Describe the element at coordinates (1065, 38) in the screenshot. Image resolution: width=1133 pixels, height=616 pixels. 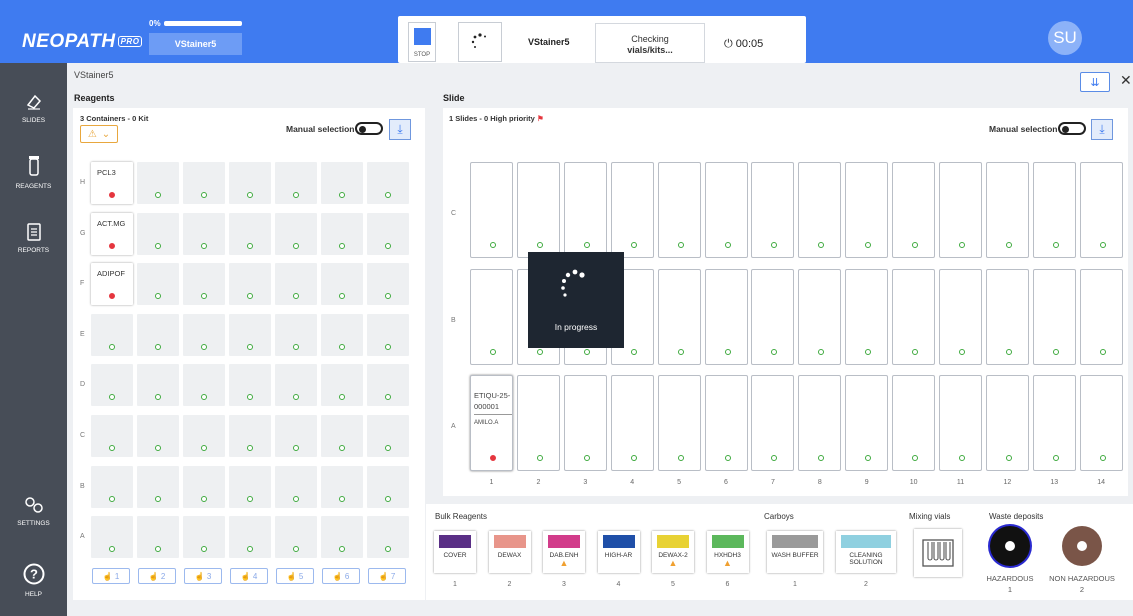
I see `avatar: SU` at that location.